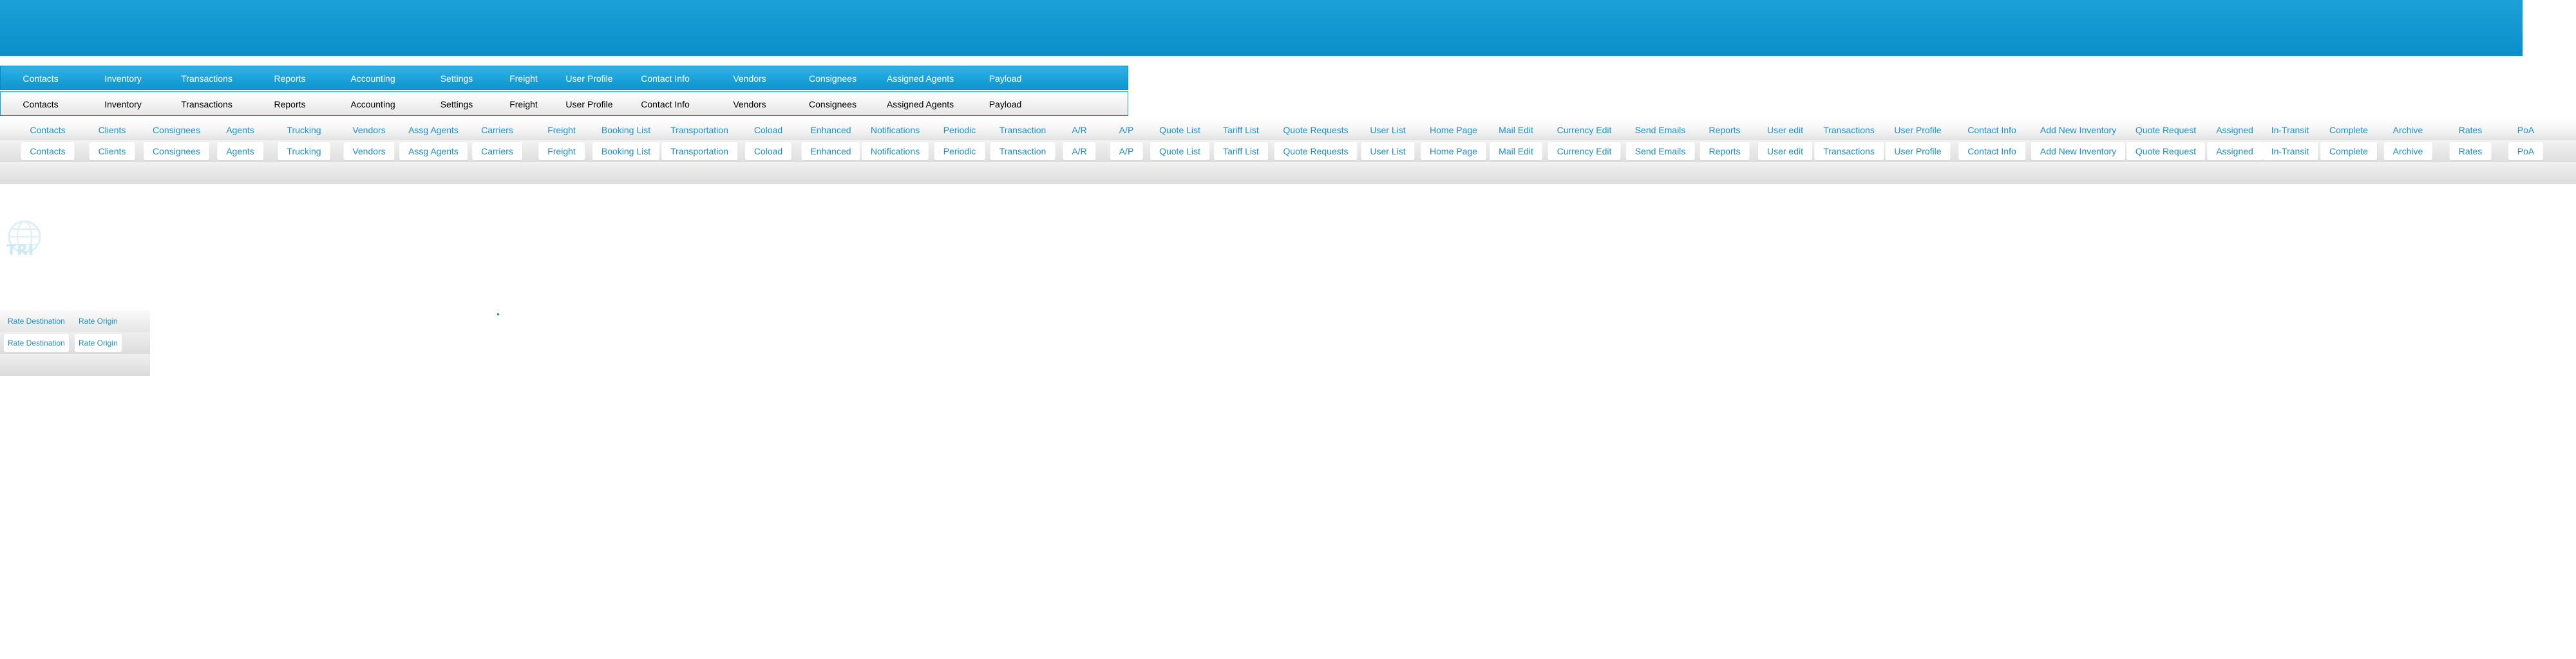  I want to click on tab-in-transit: In-Transit, so click(2290, 130).